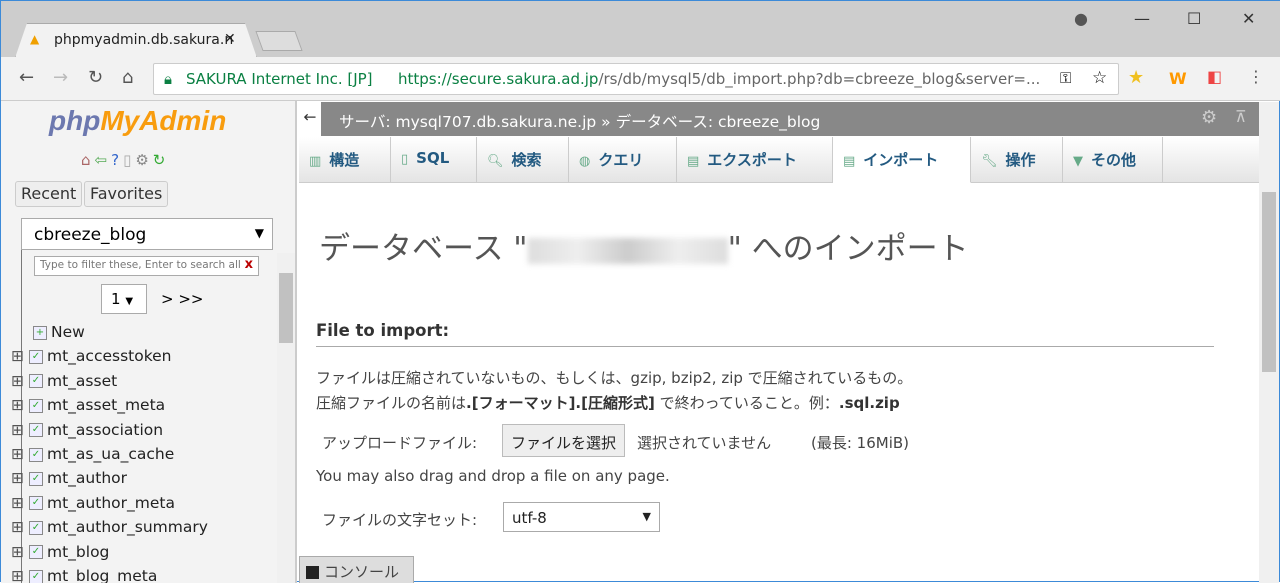 Image resolution: width=1280 pixels, height=583 pixels. Describe the element at coordinates (230, 39) in the screenshot. I see `close-tab-icon: ✕` at that location.